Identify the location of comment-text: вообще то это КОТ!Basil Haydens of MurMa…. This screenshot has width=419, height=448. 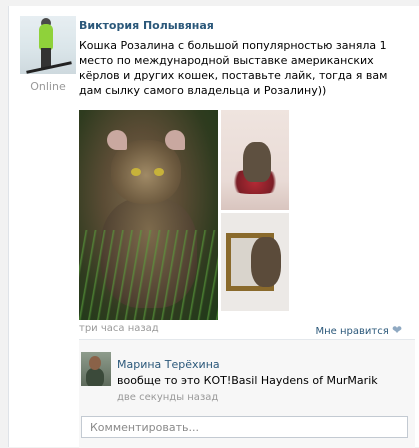
(247, 380).